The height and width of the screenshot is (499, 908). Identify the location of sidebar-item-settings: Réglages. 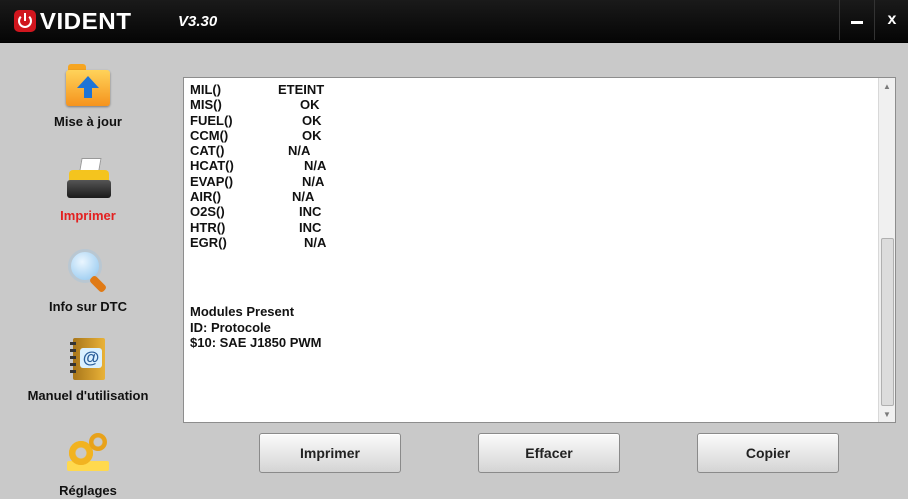
(88, 464).